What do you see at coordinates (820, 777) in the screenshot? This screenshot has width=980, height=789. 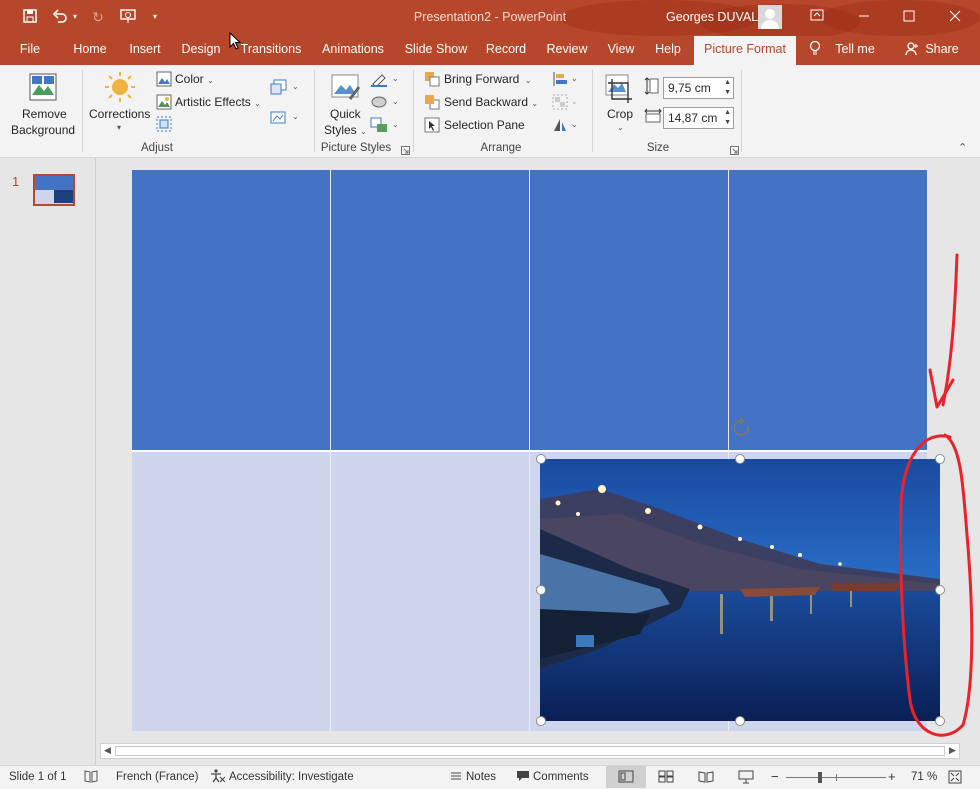 I see `zoom-slider-thumb` at bounding box center [820, 777].